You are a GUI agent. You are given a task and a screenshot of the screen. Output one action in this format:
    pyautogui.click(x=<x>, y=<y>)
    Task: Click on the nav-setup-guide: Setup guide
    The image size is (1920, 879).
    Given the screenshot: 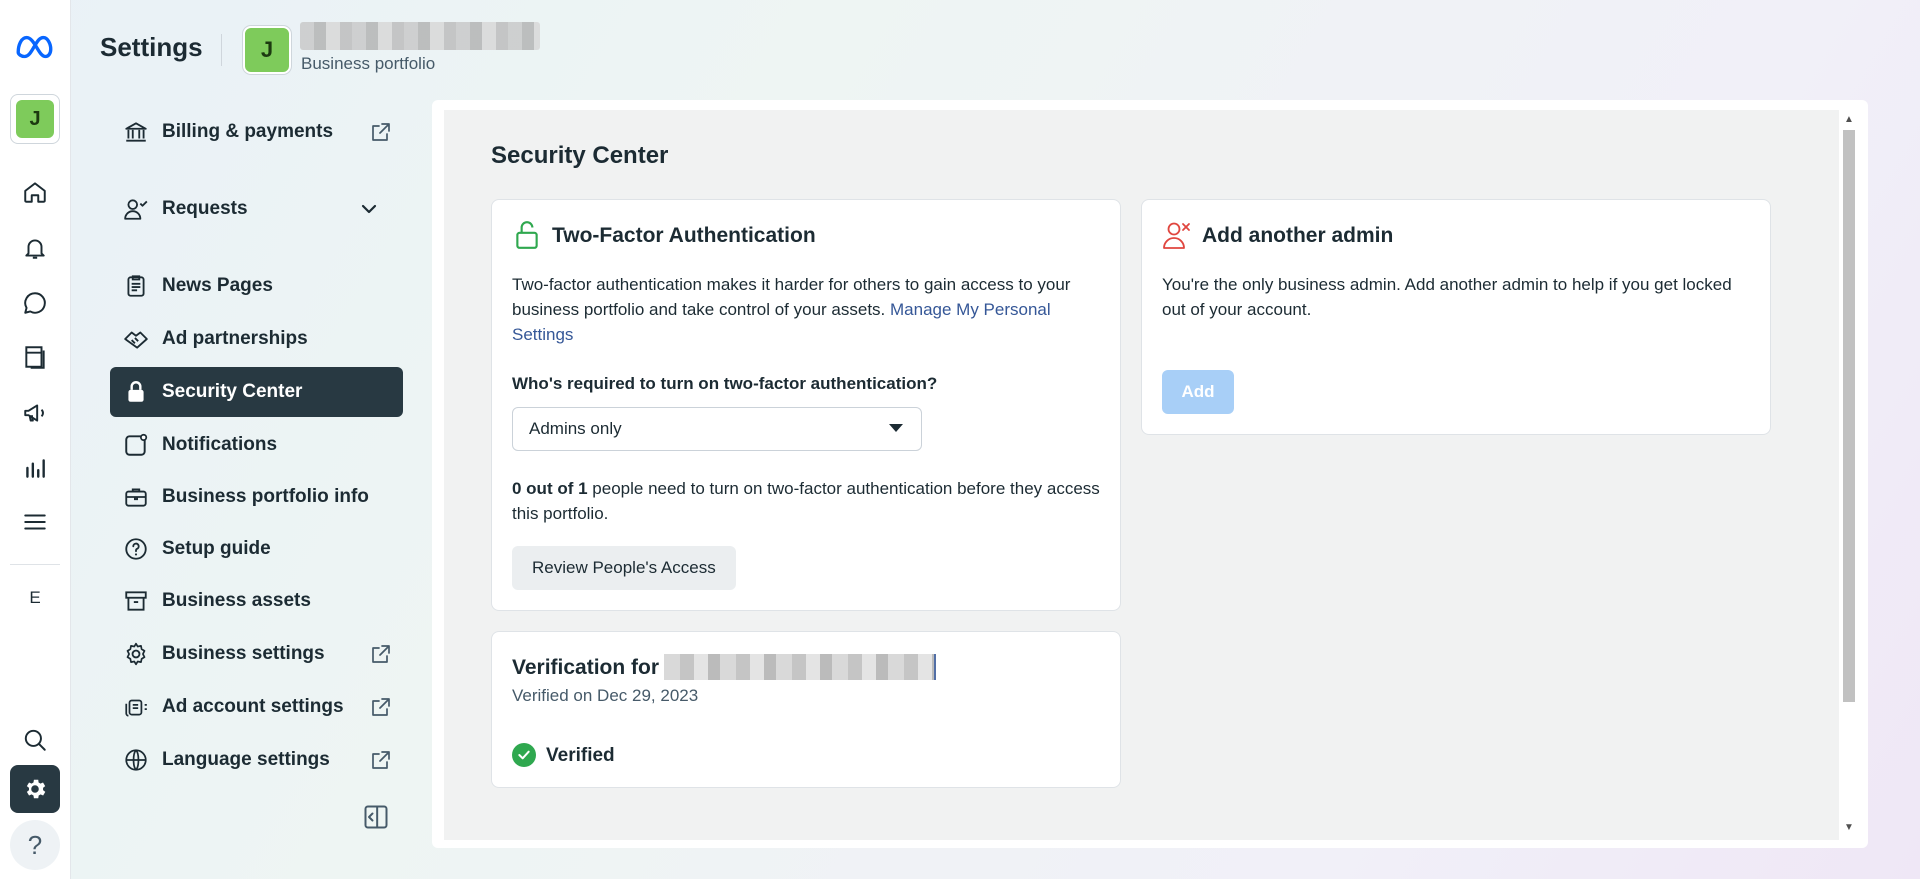 What is the action you would take?
    pyautogui.click(x=256, y=549)
    